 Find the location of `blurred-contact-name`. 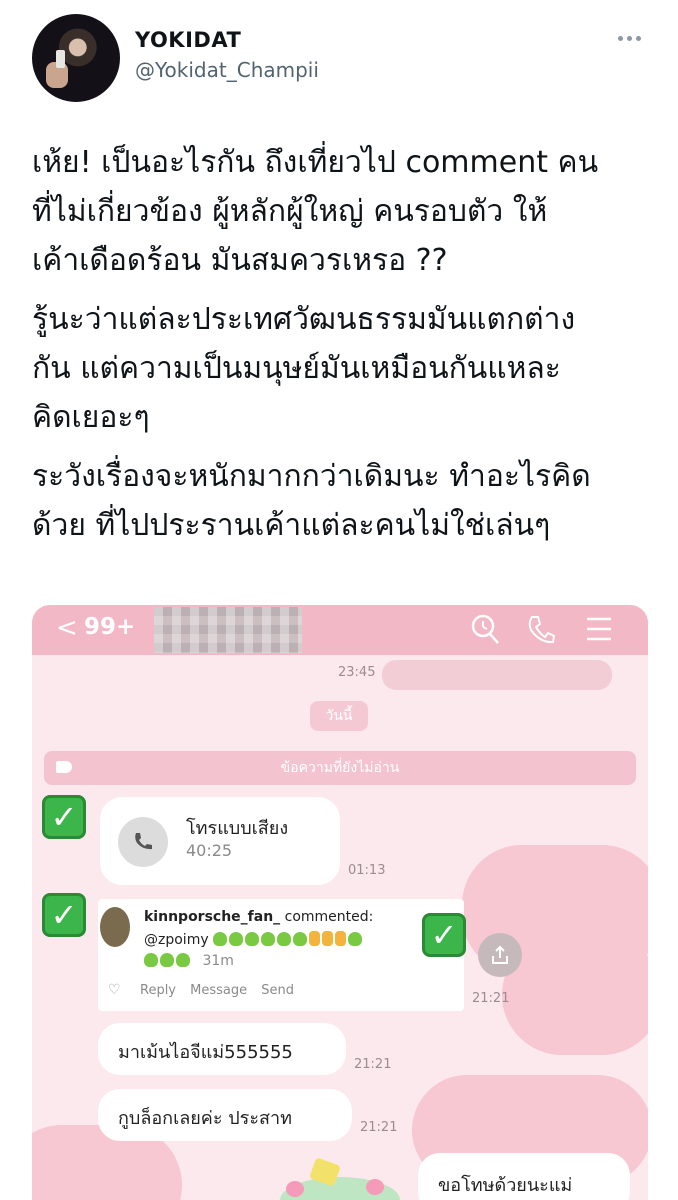

blurred-contact-name is located at coordinates (228, 630).